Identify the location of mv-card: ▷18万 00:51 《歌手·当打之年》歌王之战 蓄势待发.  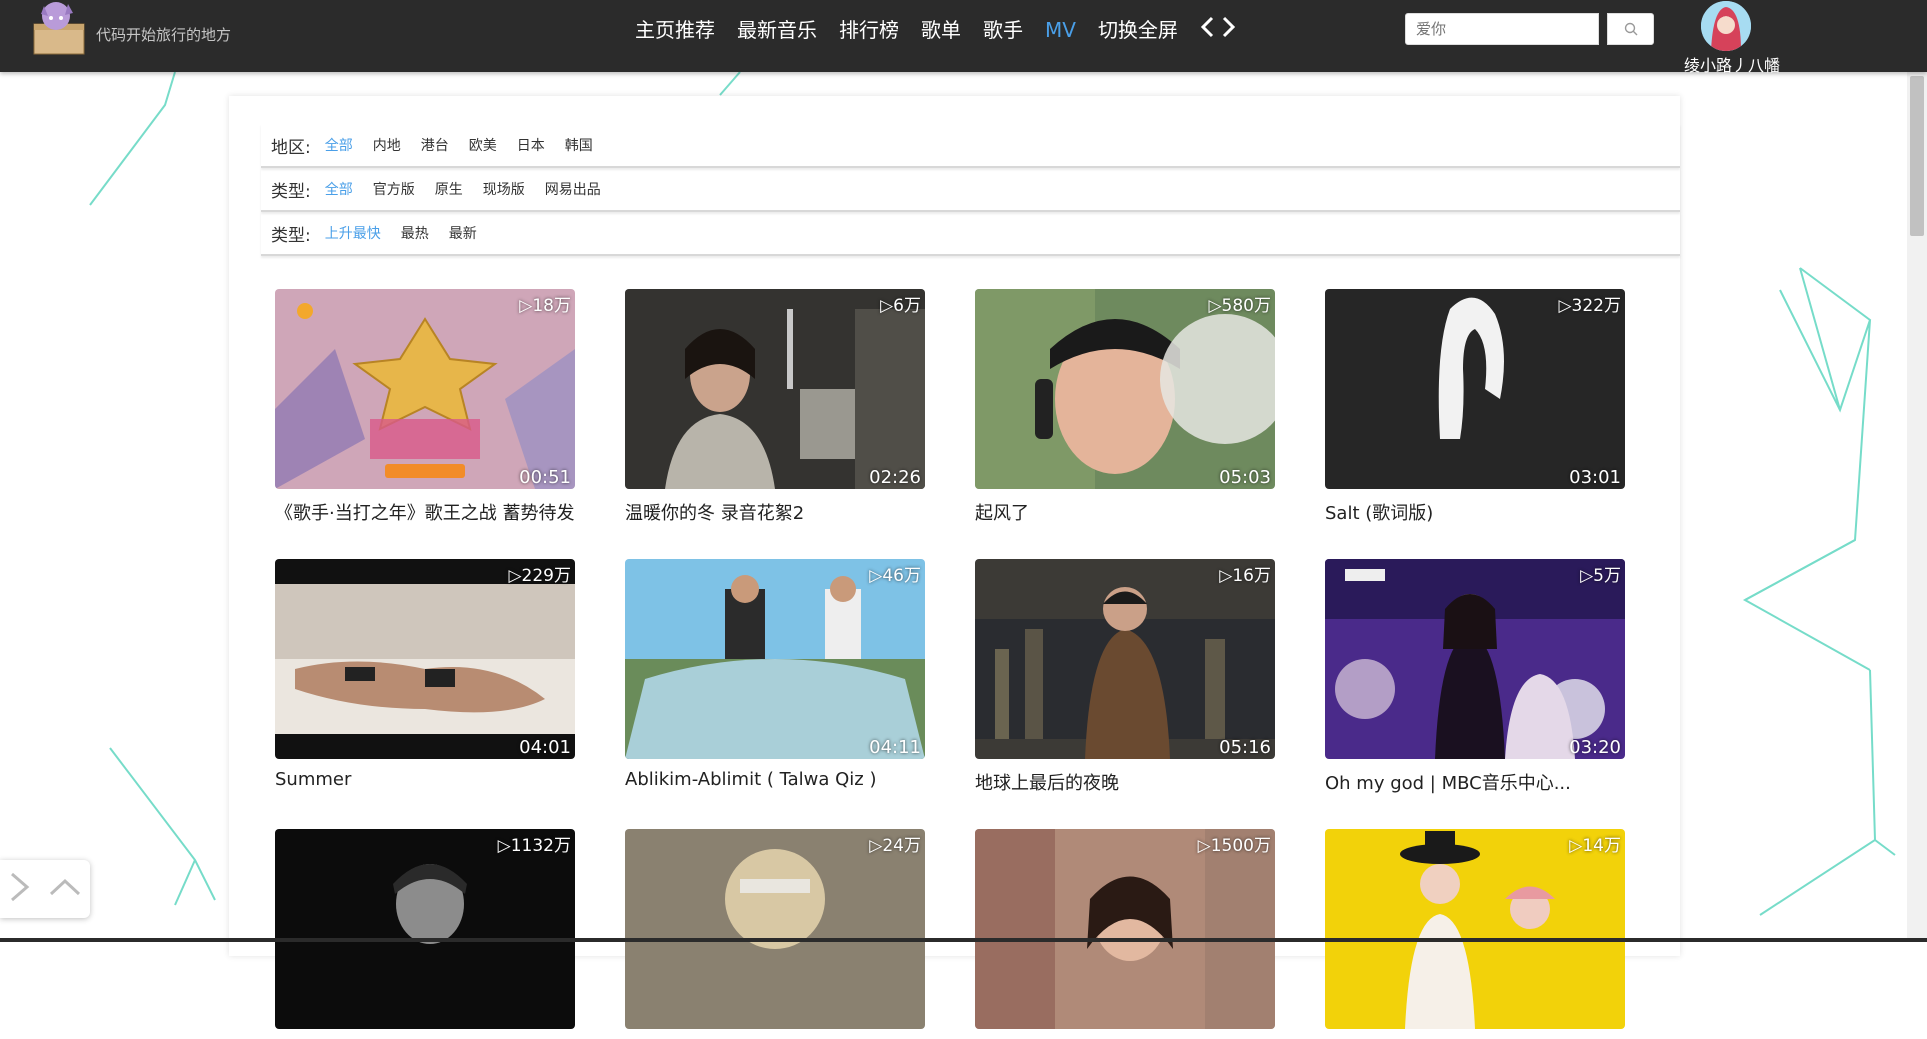
(425, 407).